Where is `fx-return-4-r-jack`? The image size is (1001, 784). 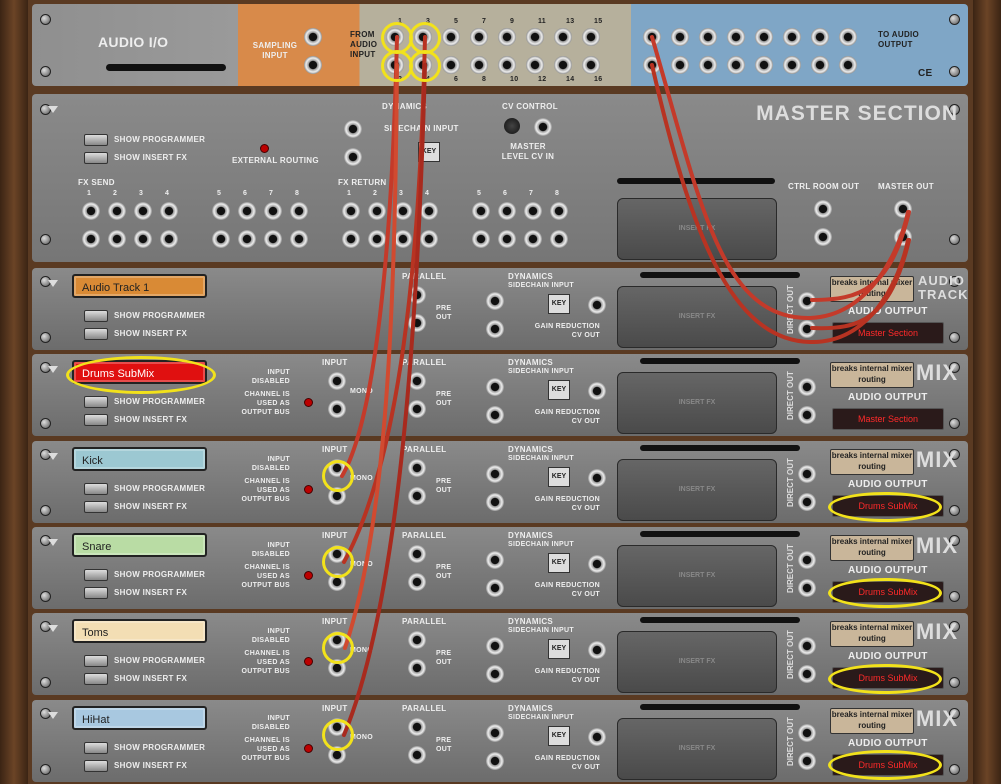 fx-return-4-r-jack is located at coordinates (429, 239).